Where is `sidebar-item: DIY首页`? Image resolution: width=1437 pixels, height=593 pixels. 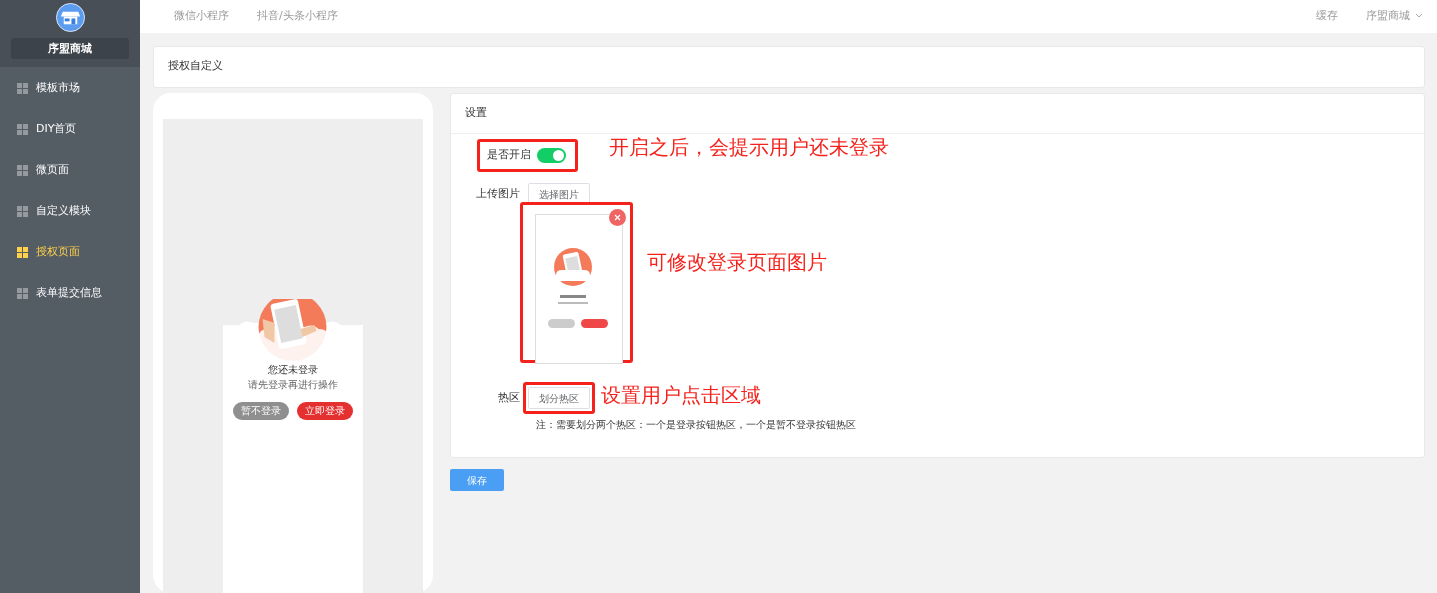 sidebar-item: DIY首页 is located at coordinates (70, 129).